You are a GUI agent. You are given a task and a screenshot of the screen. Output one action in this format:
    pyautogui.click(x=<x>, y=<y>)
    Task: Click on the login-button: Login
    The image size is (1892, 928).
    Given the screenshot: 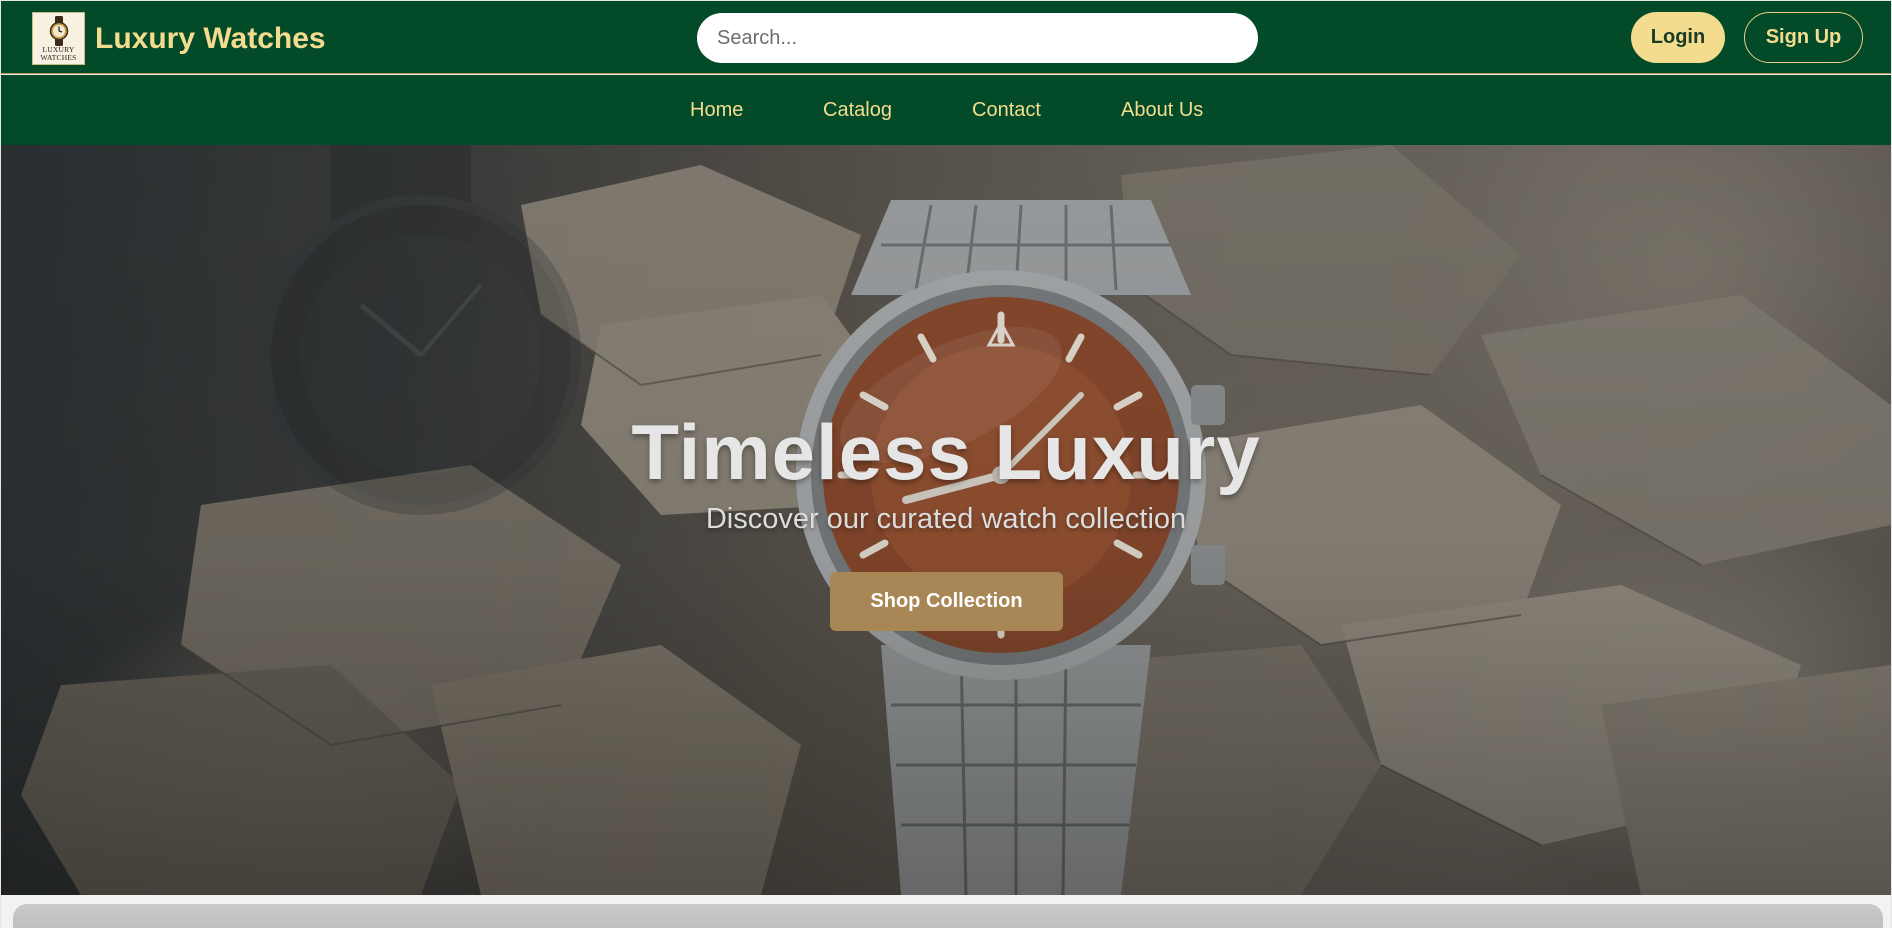 What is the action you would take?
    pyautogui.click(x=1678, y=37)
    